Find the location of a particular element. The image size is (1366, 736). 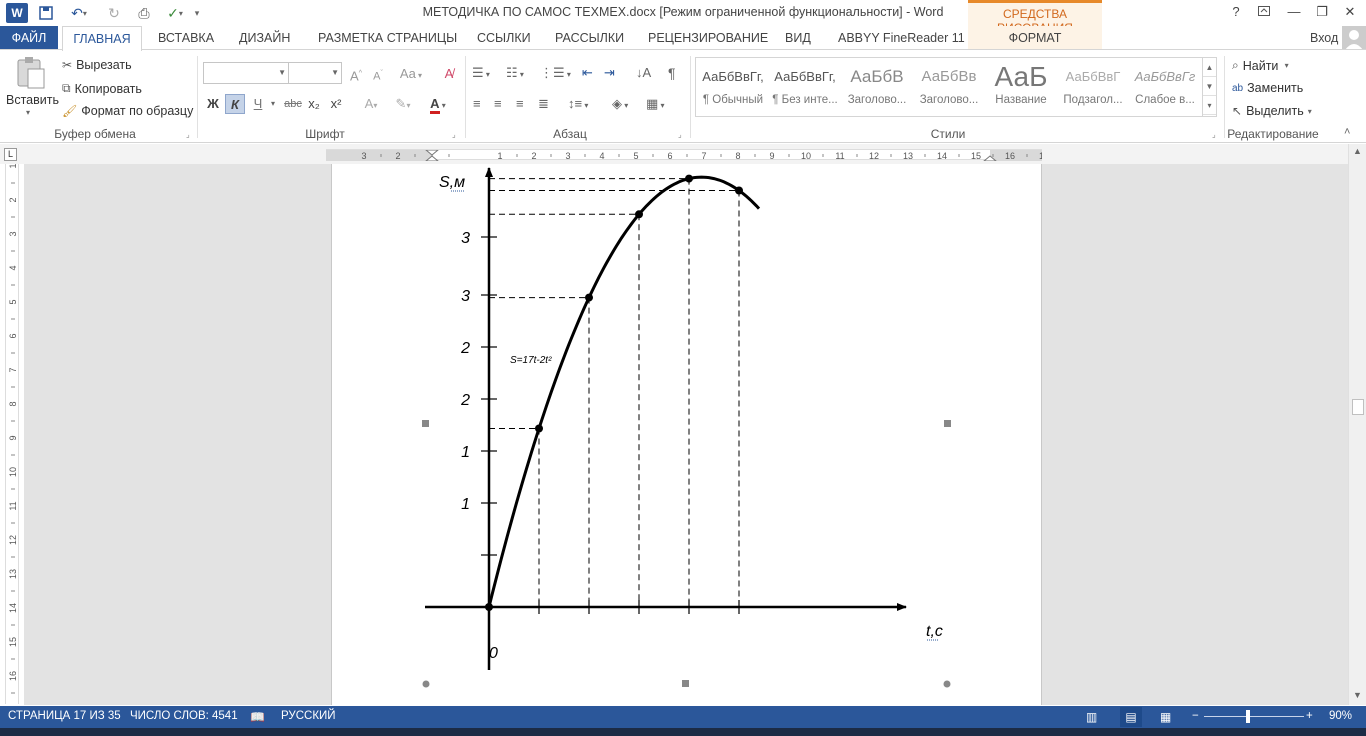

styles-launcher-icon: ⌟ is located at coordinates (1214, 134).